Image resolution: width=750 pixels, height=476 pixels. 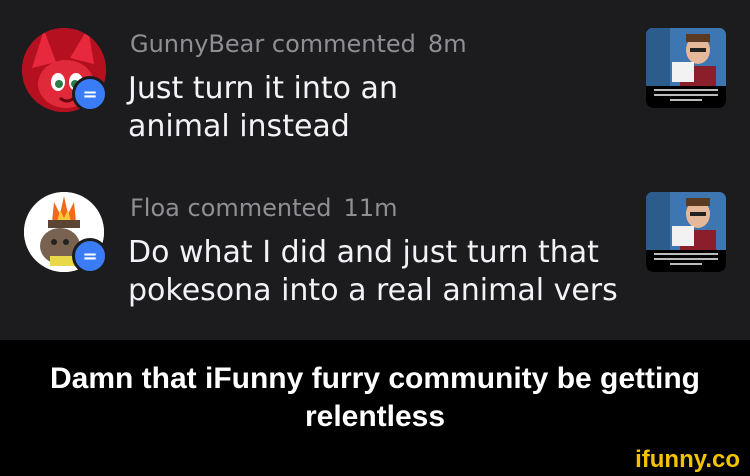 What do you see at coordinates (373, 290) in the screenshot?
I see `comment-line: pokesona into a real animal vers` at bounding box center [373, 290].